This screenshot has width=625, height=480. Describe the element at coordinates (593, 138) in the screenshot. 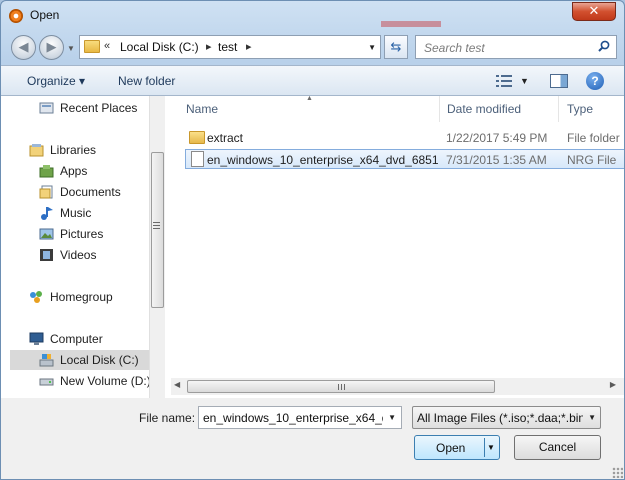

I see `file-type: File folder` at that location.